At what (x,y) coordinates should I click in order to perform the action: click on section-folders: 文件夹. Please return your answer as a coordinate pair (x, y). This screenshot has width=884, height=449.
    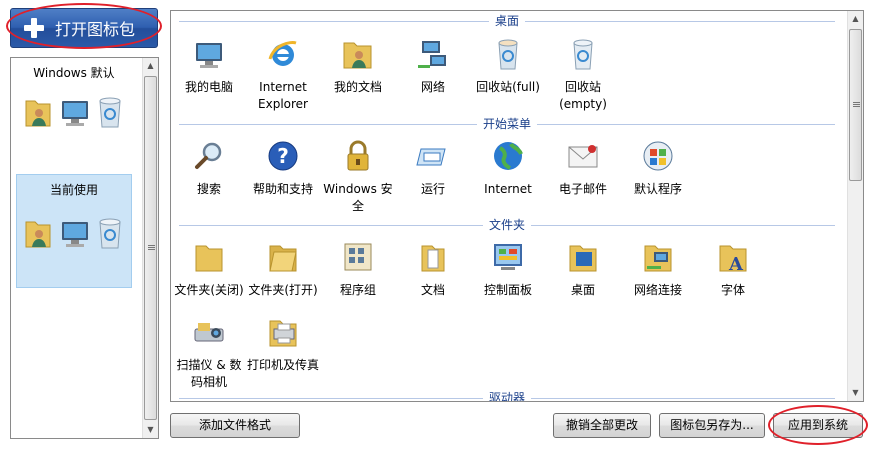
    Looking at the image, I should click on (507, 225).